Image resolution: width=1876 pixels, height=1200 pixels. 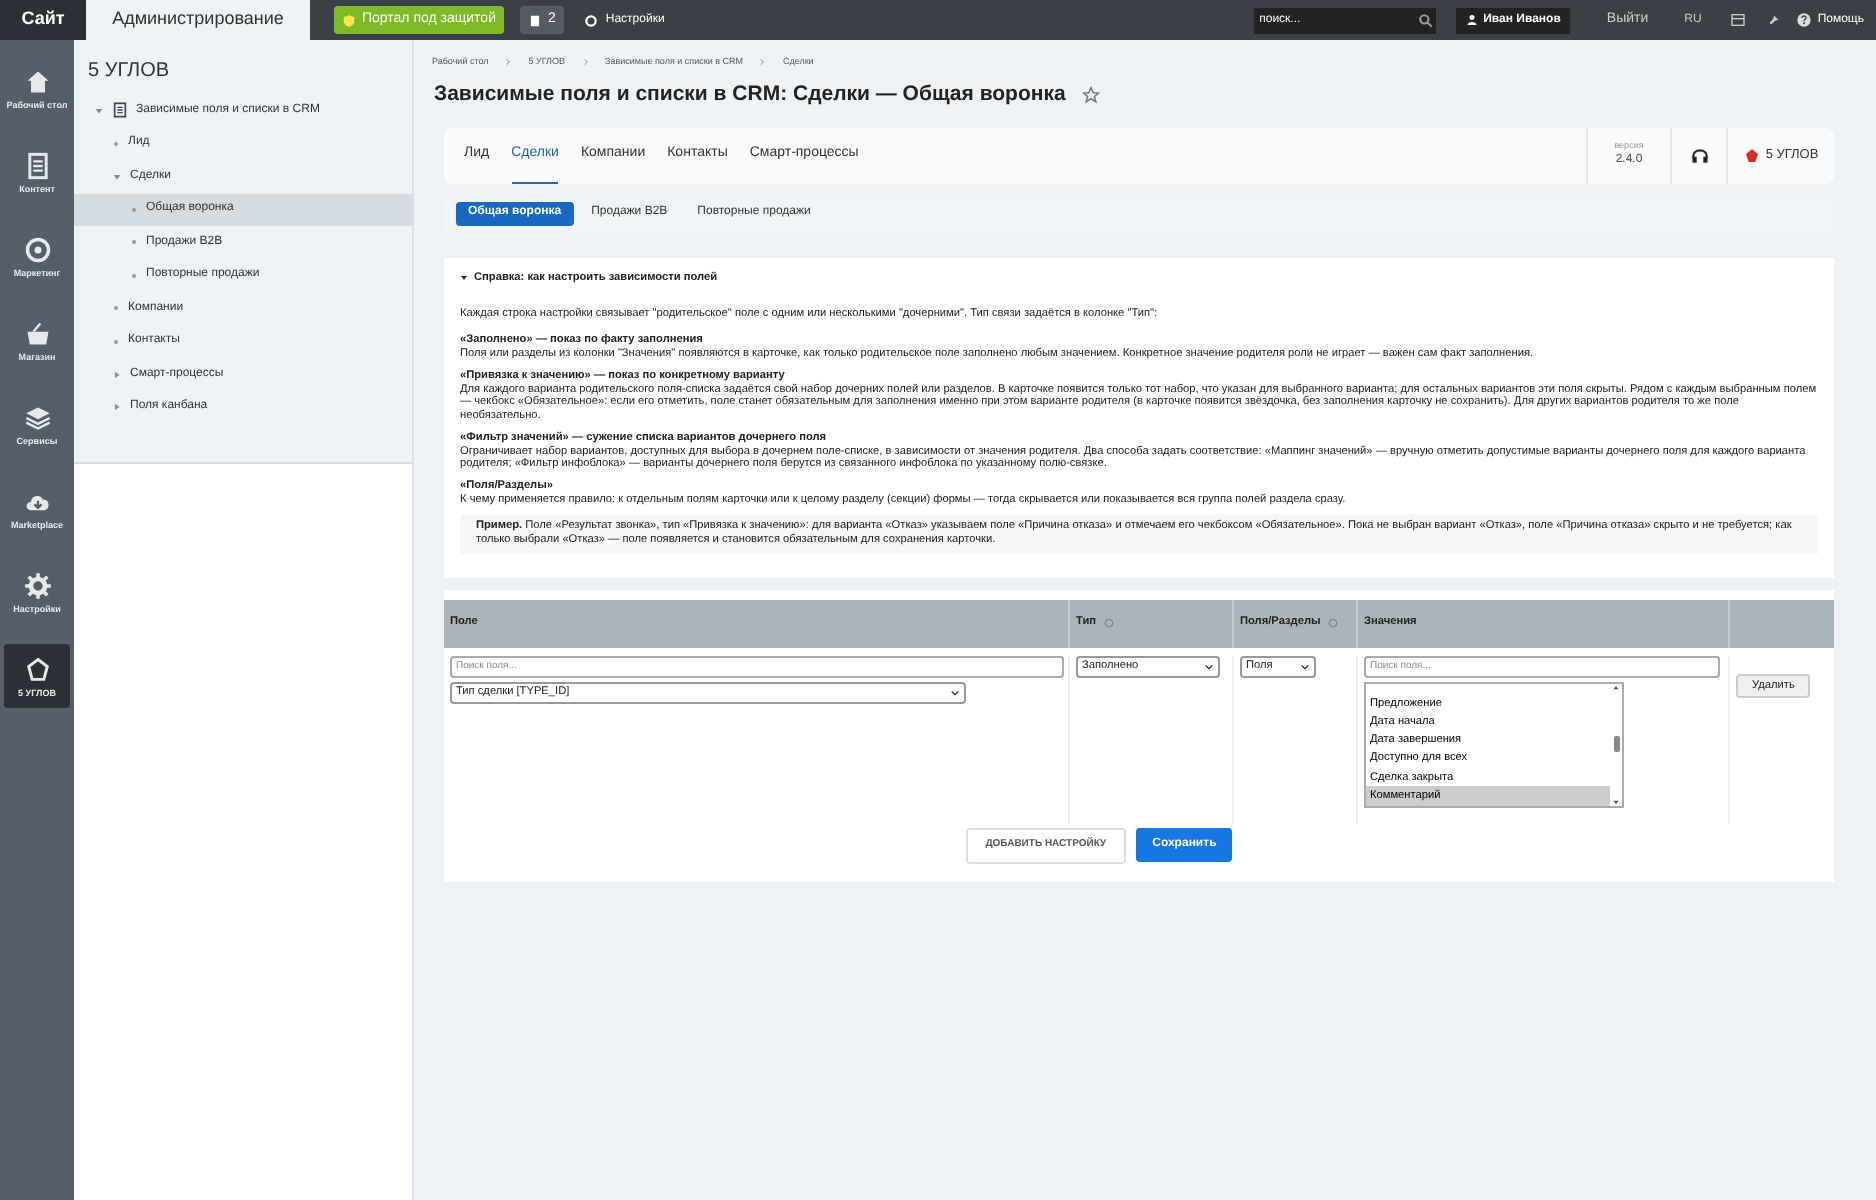 I want to click on layers-icon, so click(x=37, y=417).